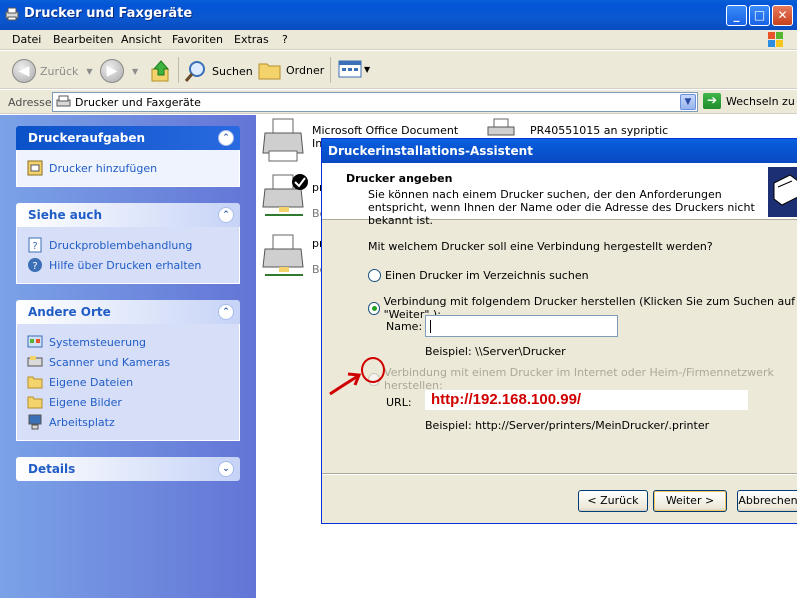 The width and height of the screenshot is (797, 598). What do you see at coordinates (69, 312) in the screenshot?
I see `panel-title: Andere Orte` at bounding box center [69, 312].